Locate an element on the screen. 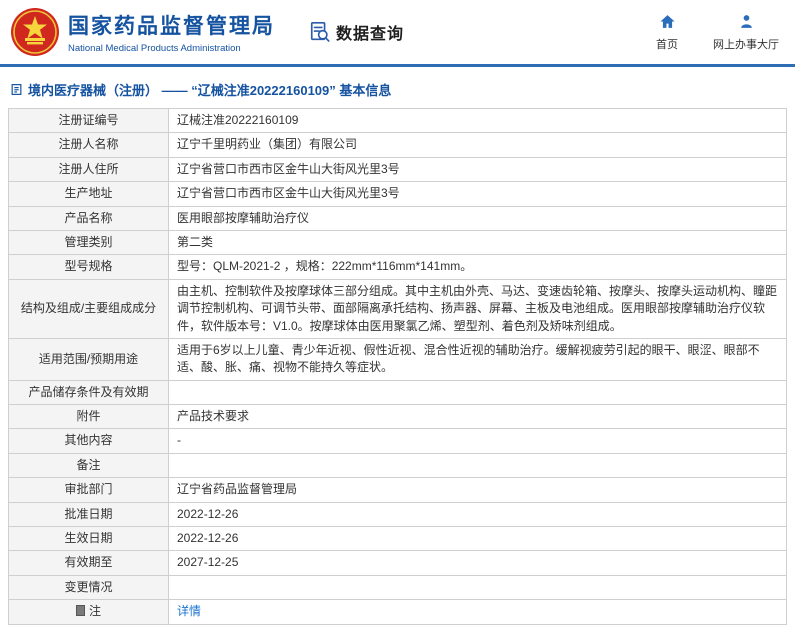  row-label: 注册人名称 is located at coordinates (88, 145).